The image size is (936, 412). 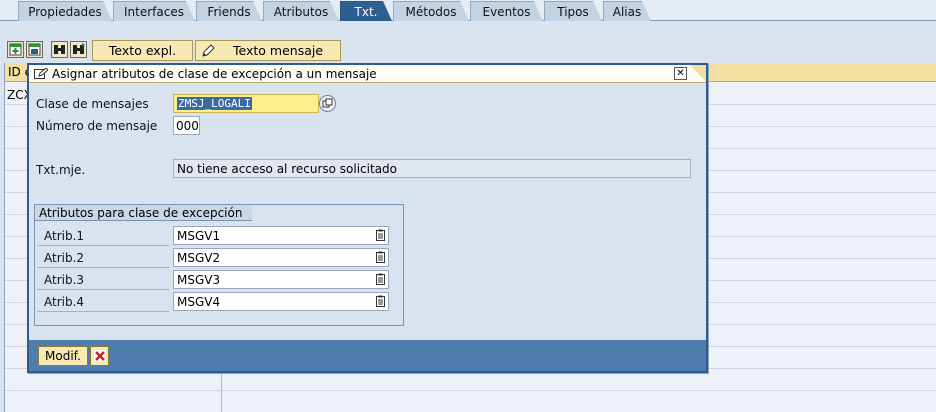 I want to click on attr-2-value: MSGV2, so click(x=199, y=257).